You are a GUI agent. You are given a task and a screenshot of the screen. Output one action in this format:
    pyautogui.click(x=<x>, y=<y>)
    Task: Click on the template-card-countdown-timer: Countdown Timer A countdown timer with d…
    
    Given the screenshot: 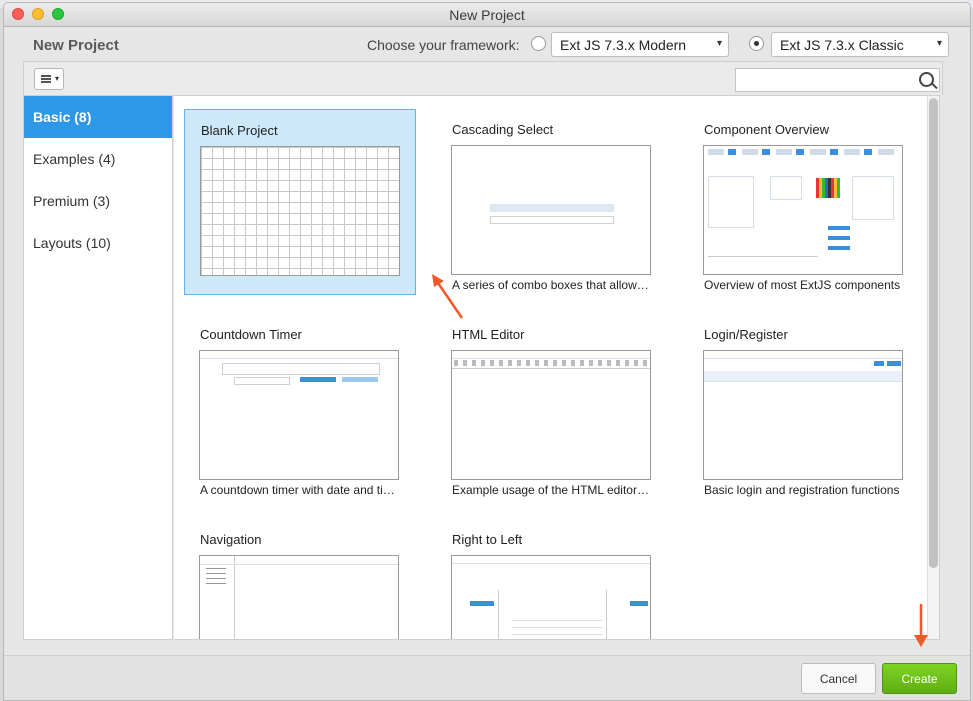 What is the action you would take?
    pyautogui.click(x=300, y=407)
    